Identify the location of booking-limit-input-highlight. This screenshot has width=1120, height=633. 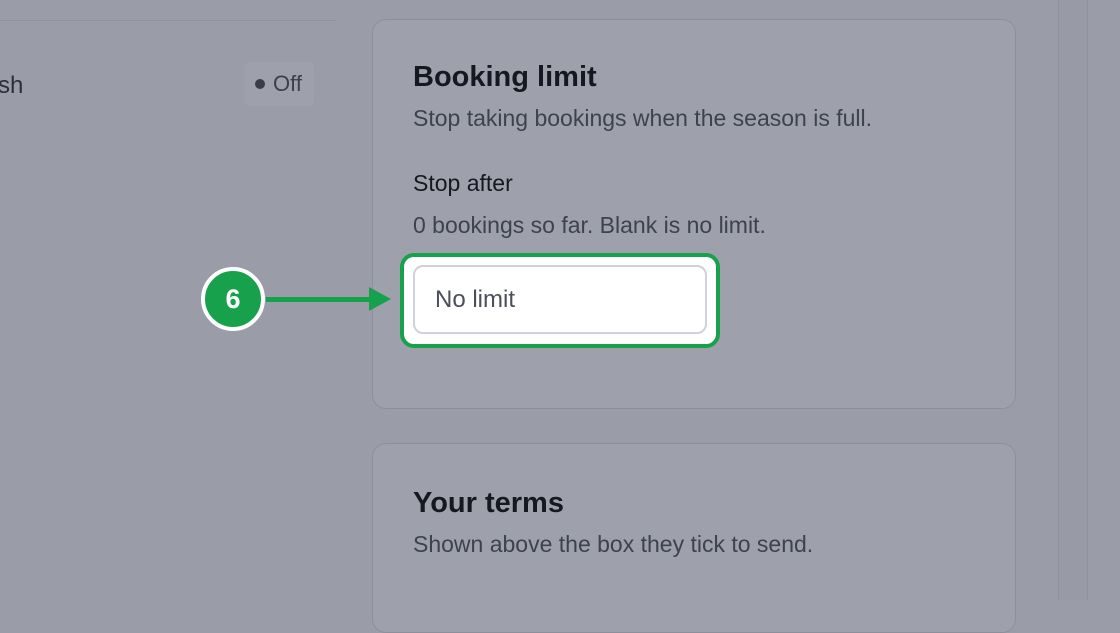
(560, 300).